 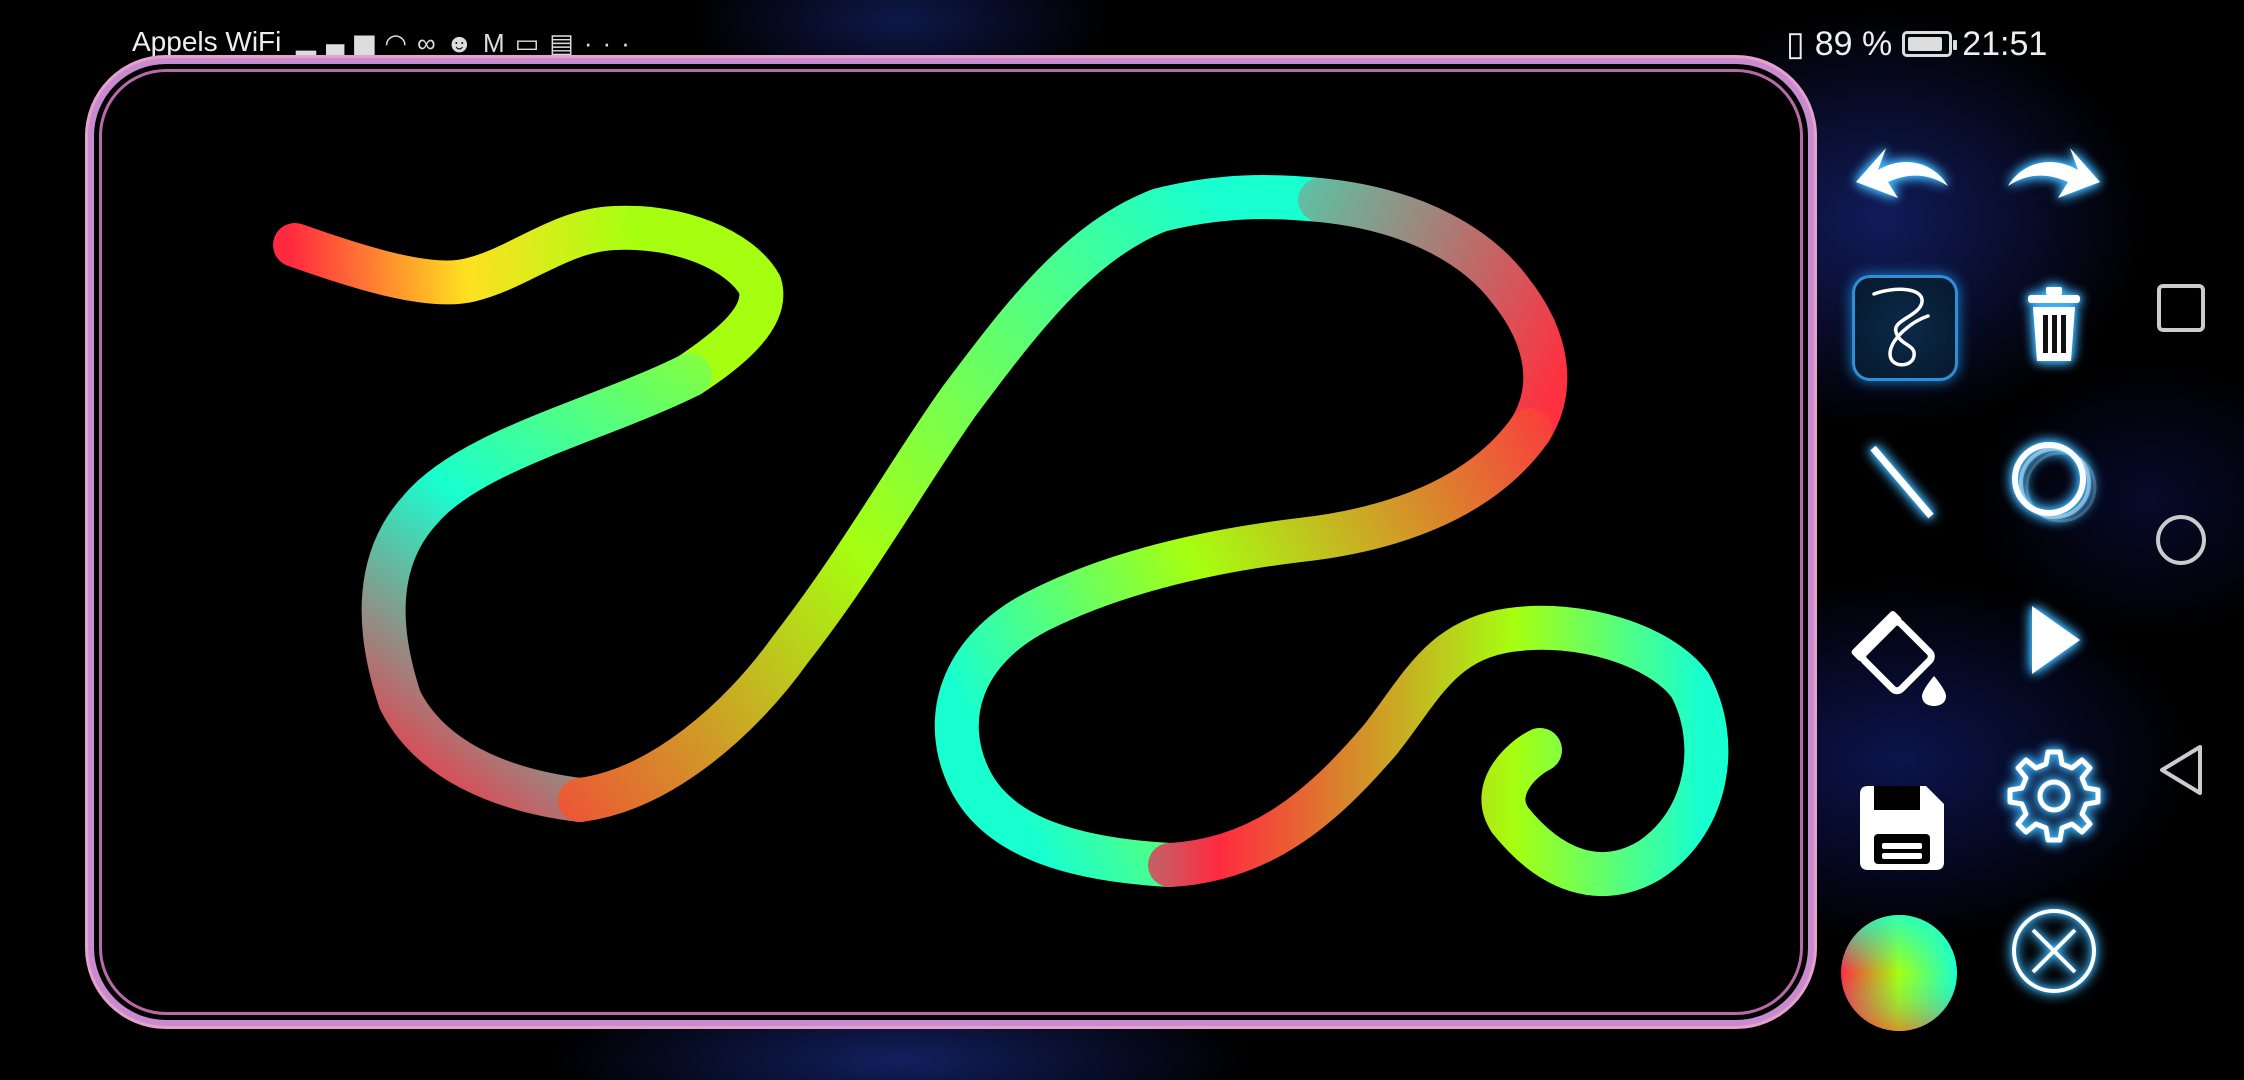 I want to click on undo-arrow-icon, so click(x=1902, y=173).